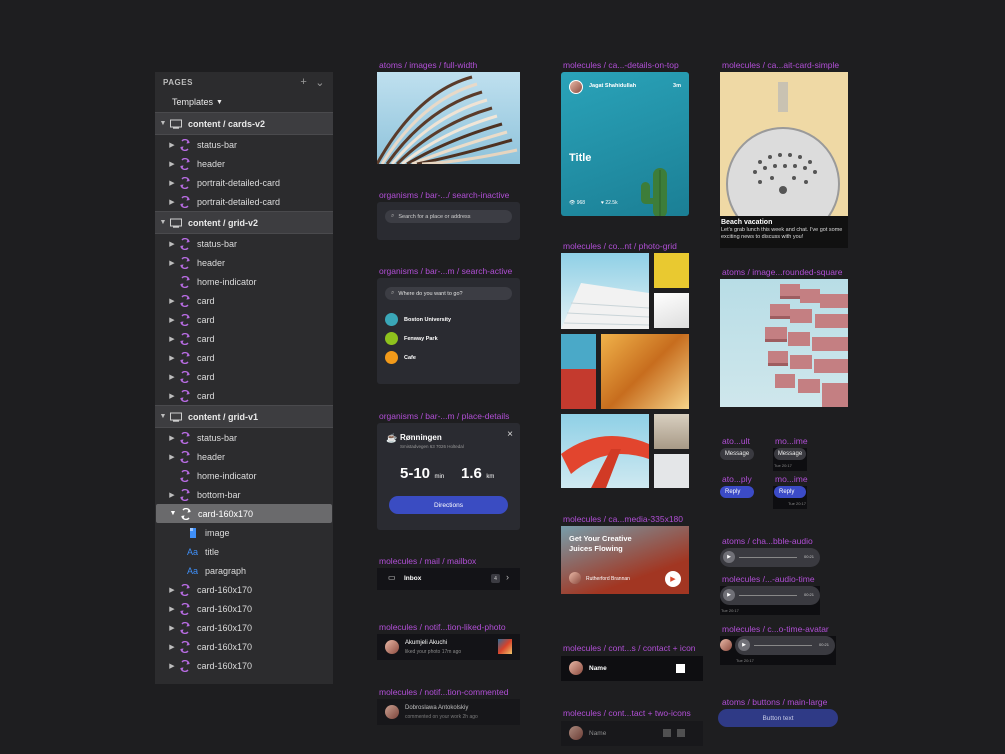  Describe the element at coordinates (770, 600) in the screenshot. I see `artboard-audio-time: ▶ 00:21 Tue 20:17` at that location.